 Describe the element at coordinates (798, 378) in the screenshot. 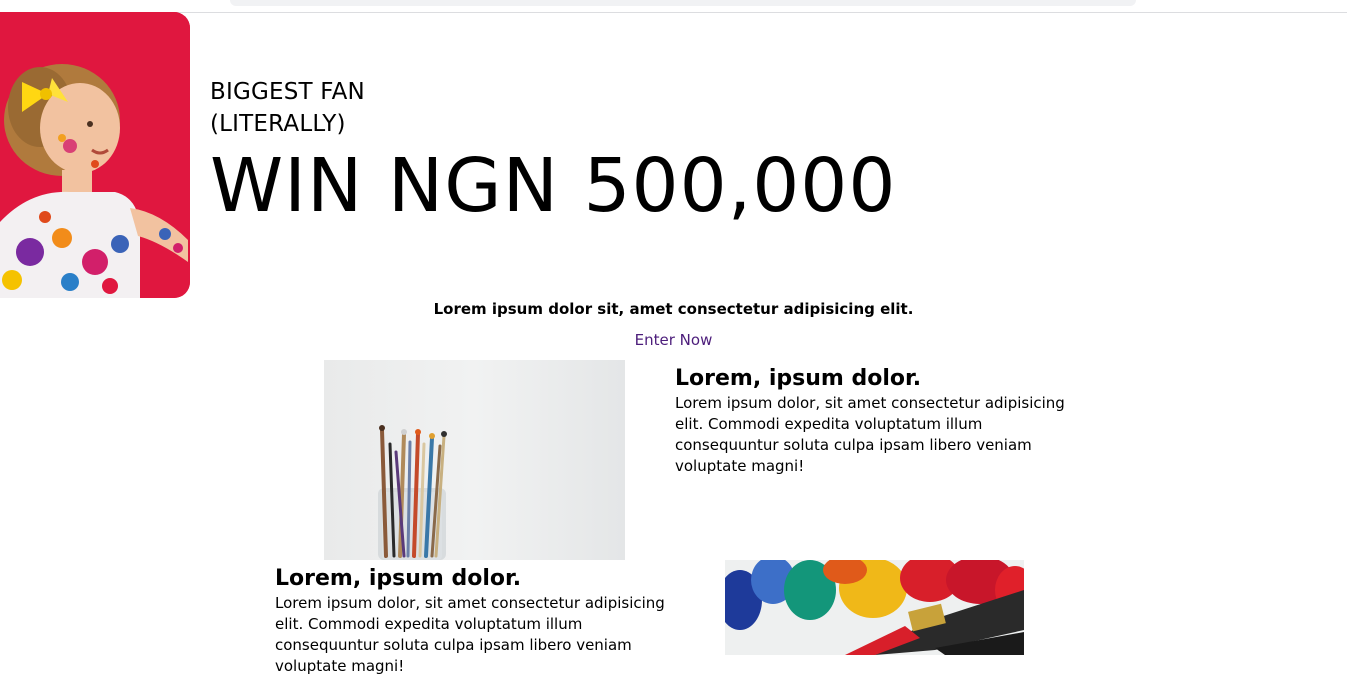

I see `feature-1-title: Lorem, ipsum dolor.` at that location.